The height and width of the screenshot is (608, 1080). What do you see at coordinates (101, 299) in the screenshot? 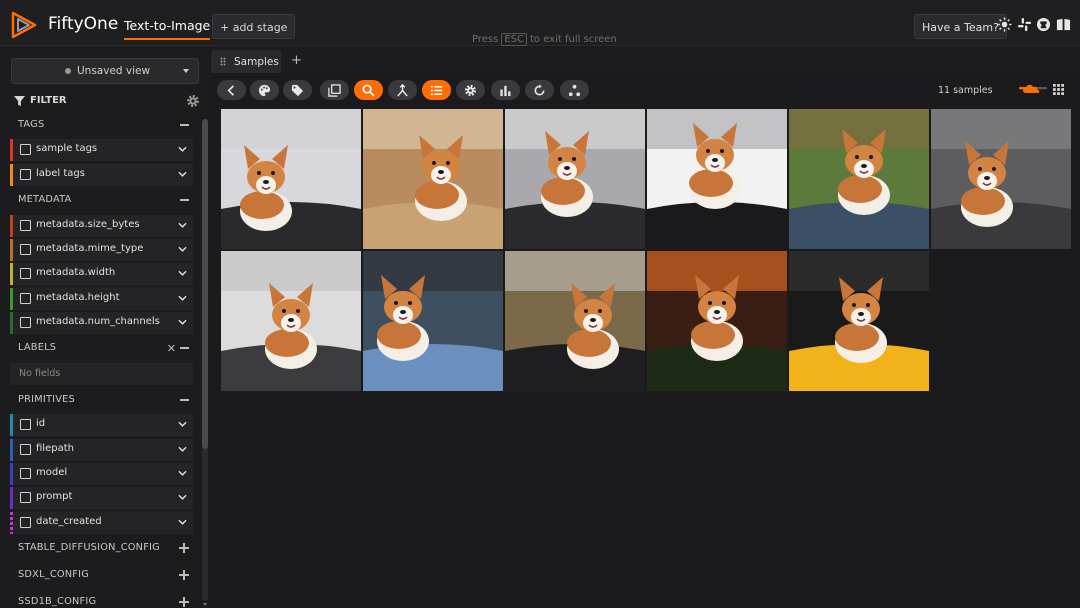
I see `field-metadata-height: metadata.height` at bounding box center [101, 299].